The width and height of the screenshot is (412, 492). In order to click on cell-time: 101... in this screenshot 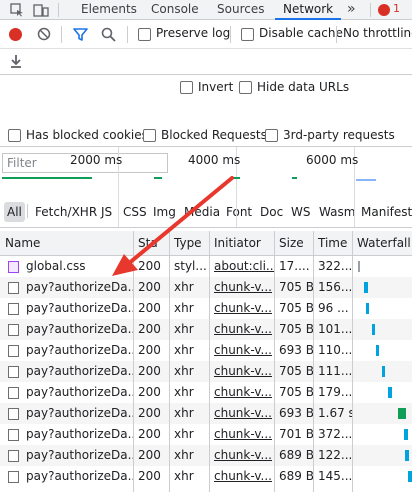, I will do `click(335, 329)`.